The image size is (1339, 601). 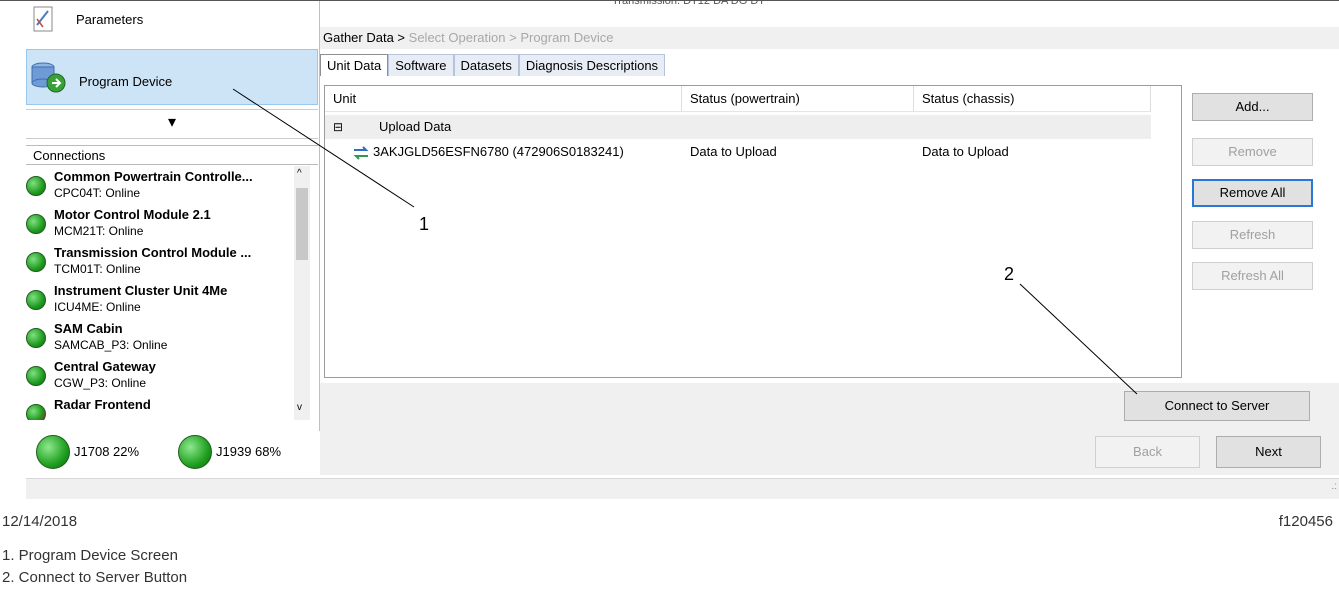 I want to click on caption-item-2: 2. Connect to Server Button, so click(x=95, y=577).